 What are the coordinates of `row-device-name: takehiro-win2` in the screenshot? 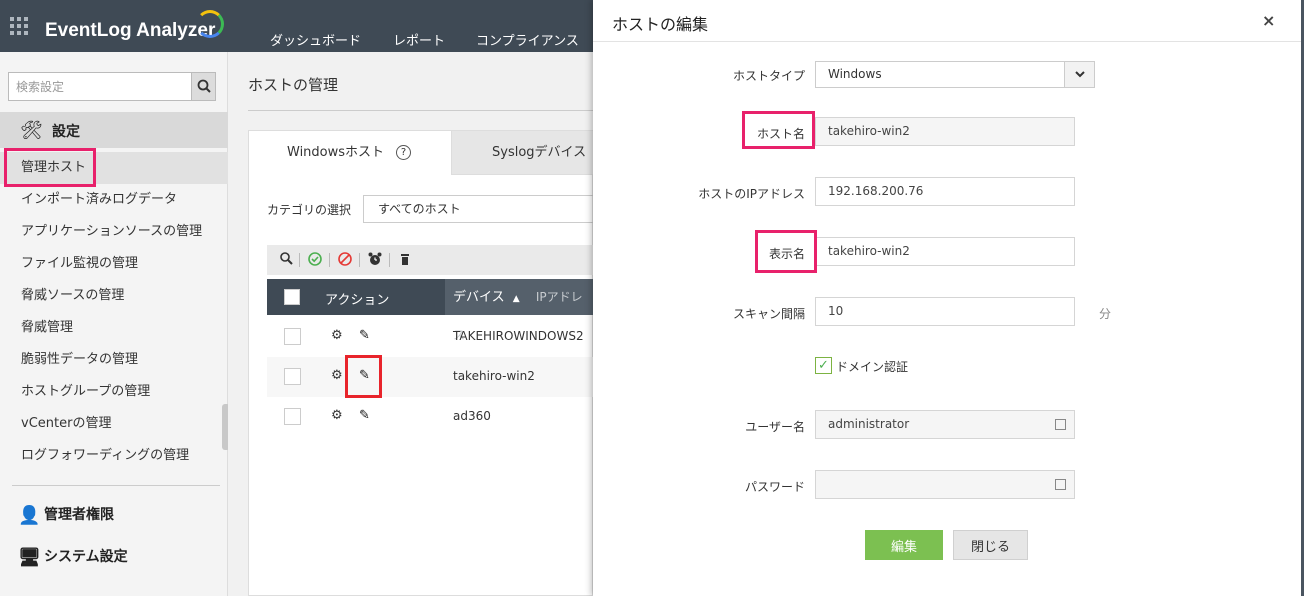 It's located at (494, 376).